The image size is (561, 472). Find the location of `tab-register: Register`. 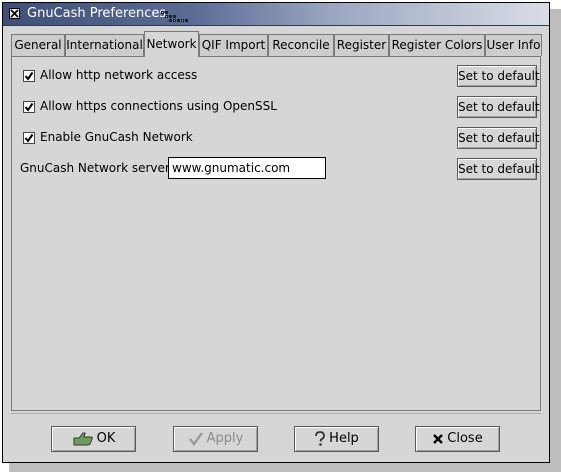

tab-register: Register is located at coordinates (361, 45).